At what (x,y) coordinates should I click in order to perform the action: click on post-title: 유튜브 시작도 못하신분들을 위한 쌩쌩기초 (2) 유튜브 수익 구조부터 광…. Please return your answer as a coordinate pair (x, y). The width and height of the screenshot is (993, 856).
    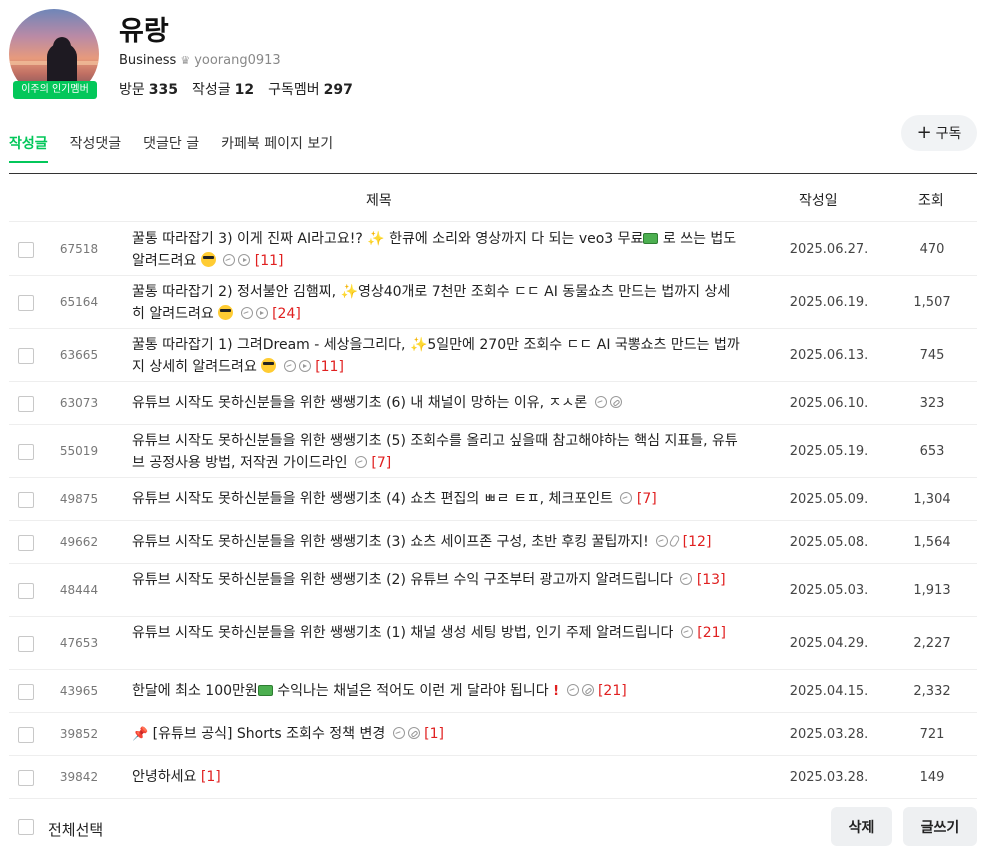
    Looking at the image, I should click on (436, 580).